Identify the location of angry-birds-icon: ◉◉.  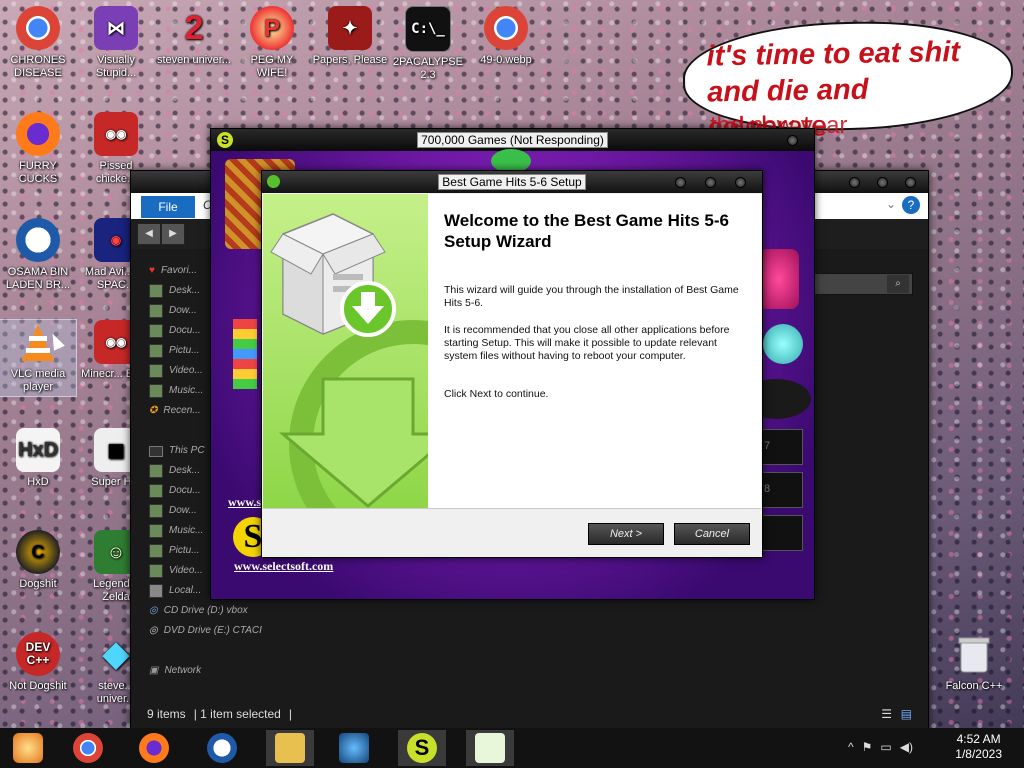
(116, 134).